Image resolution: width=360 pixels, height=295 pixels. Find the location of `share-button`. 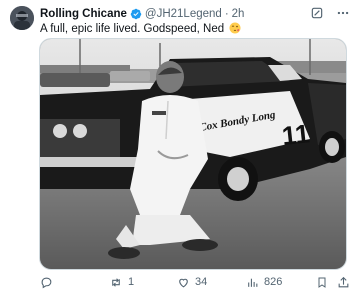

share-button is located at coordinates (343, 282).